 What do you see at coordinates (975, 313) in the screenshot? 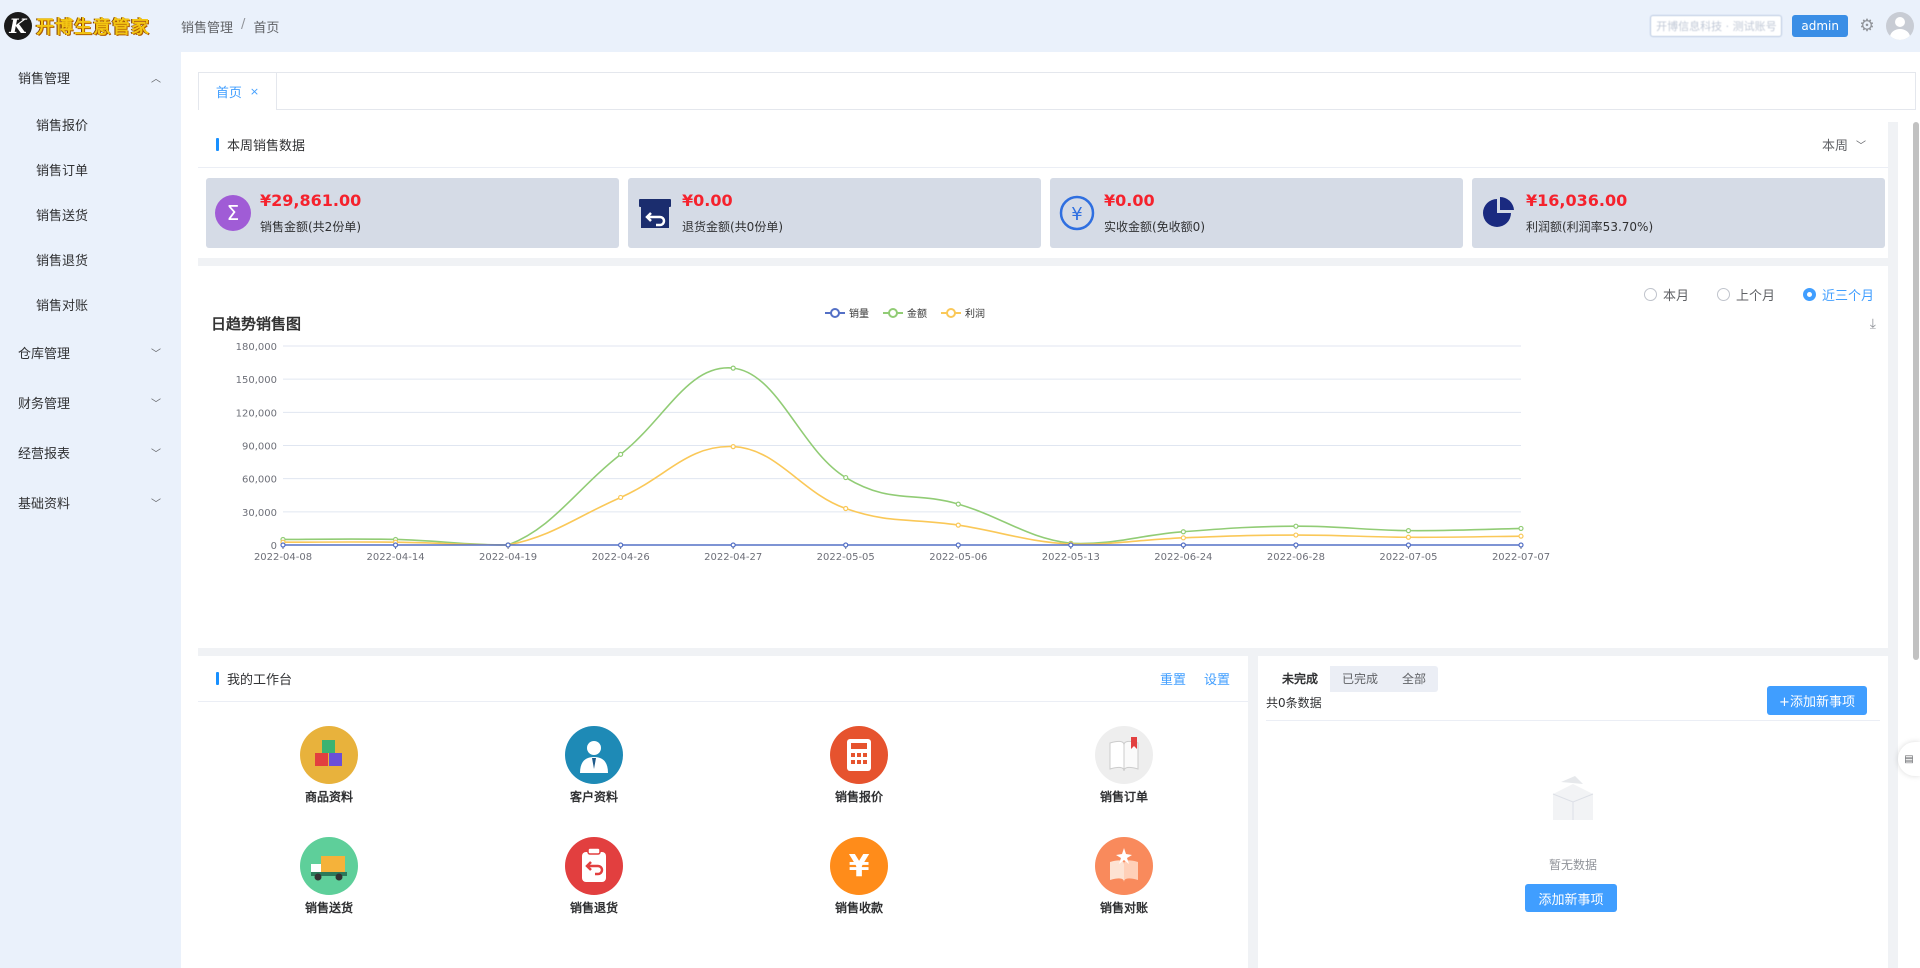
I see `legend-label: 利润` at bounding box center [975, 313].